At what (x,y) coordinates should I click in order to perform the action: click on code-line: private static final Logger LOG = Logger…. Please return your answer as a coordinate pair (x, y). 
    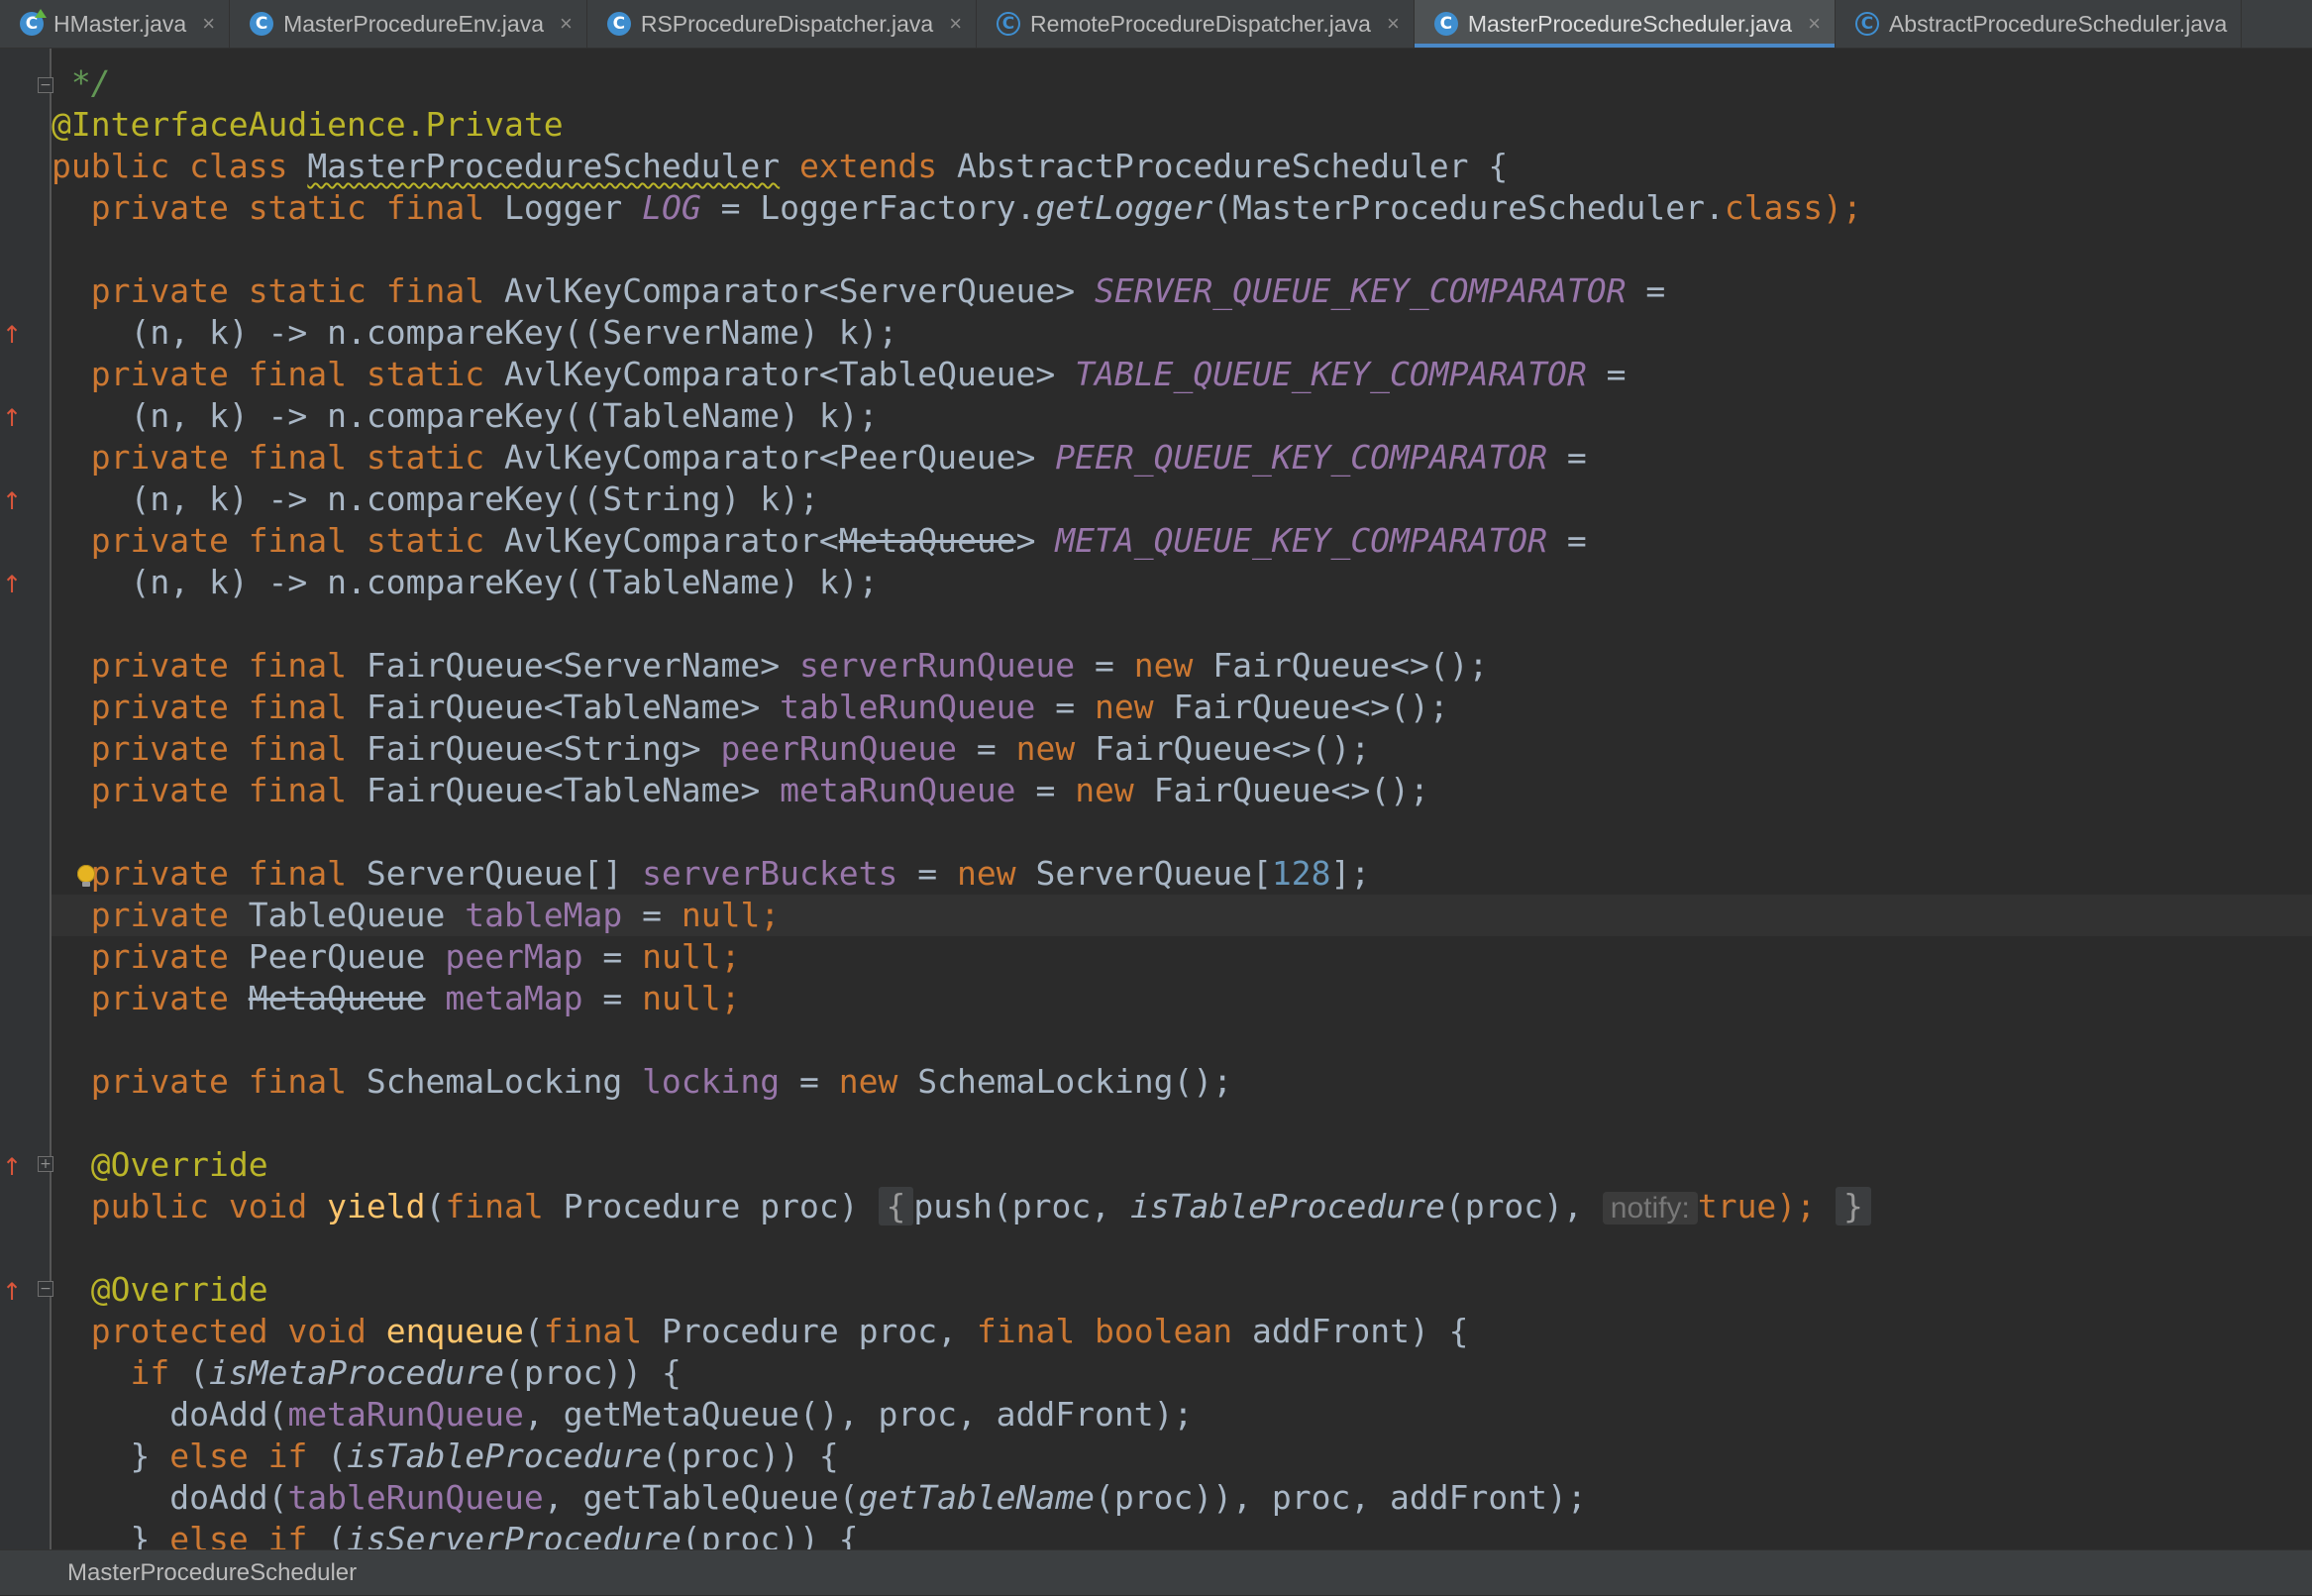
    Looking at the image, I should click on (1182, 208).